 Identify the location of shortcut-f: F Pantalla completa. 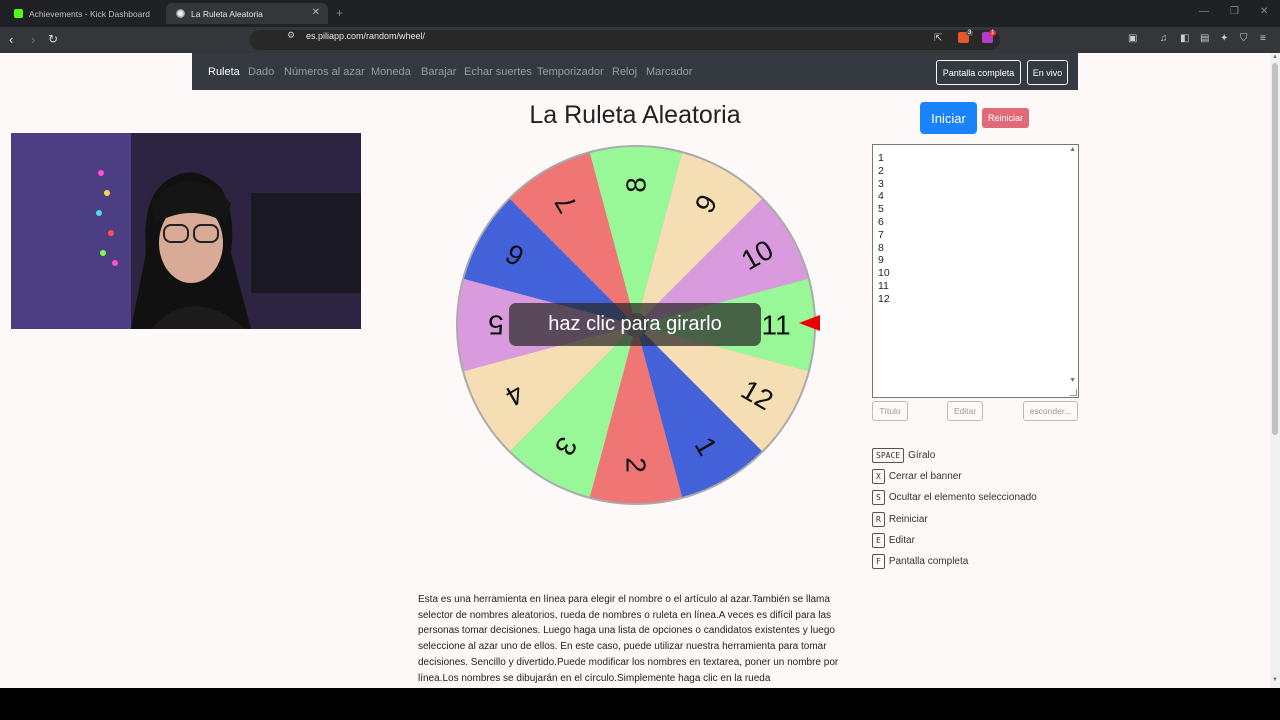
(920, 561).